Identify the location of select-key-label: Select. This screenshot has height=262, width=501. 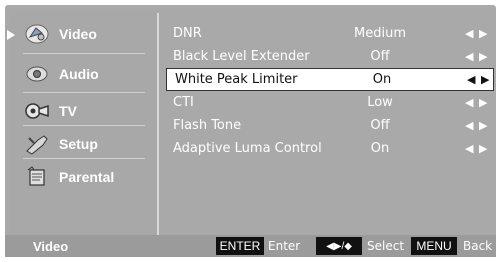
(386, 246).